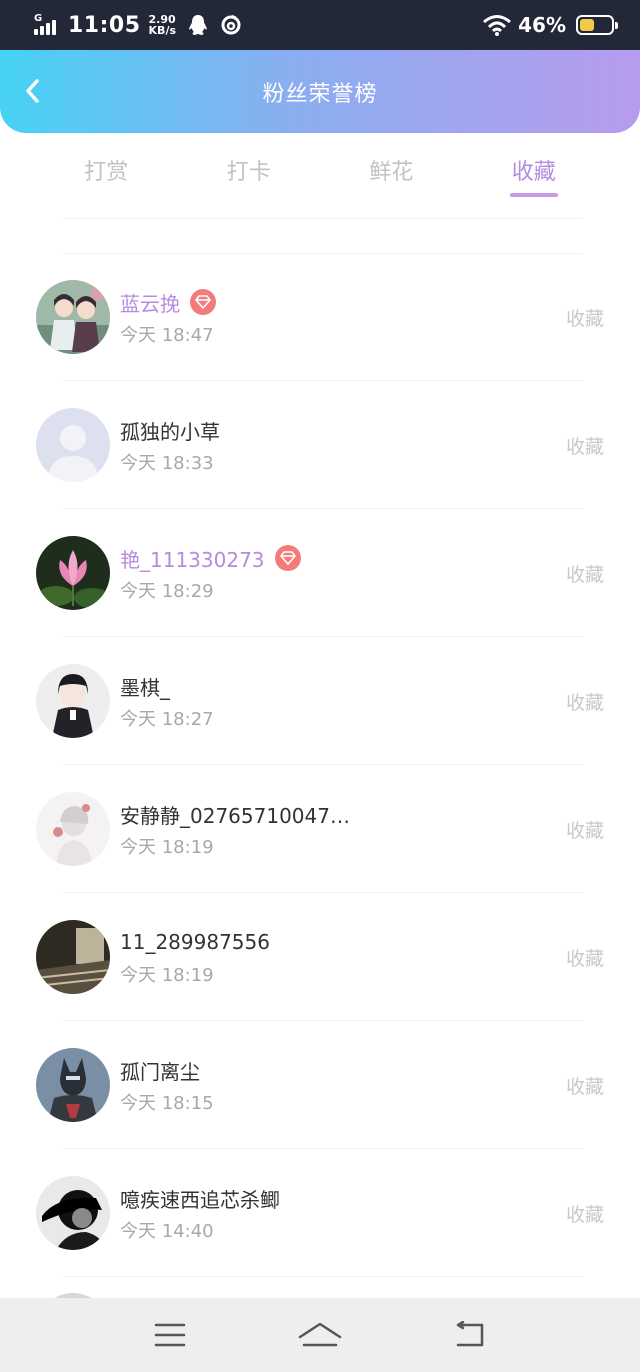 The image size is (640, 1372). I want to click on back-nav-button, so click(470, 1335).